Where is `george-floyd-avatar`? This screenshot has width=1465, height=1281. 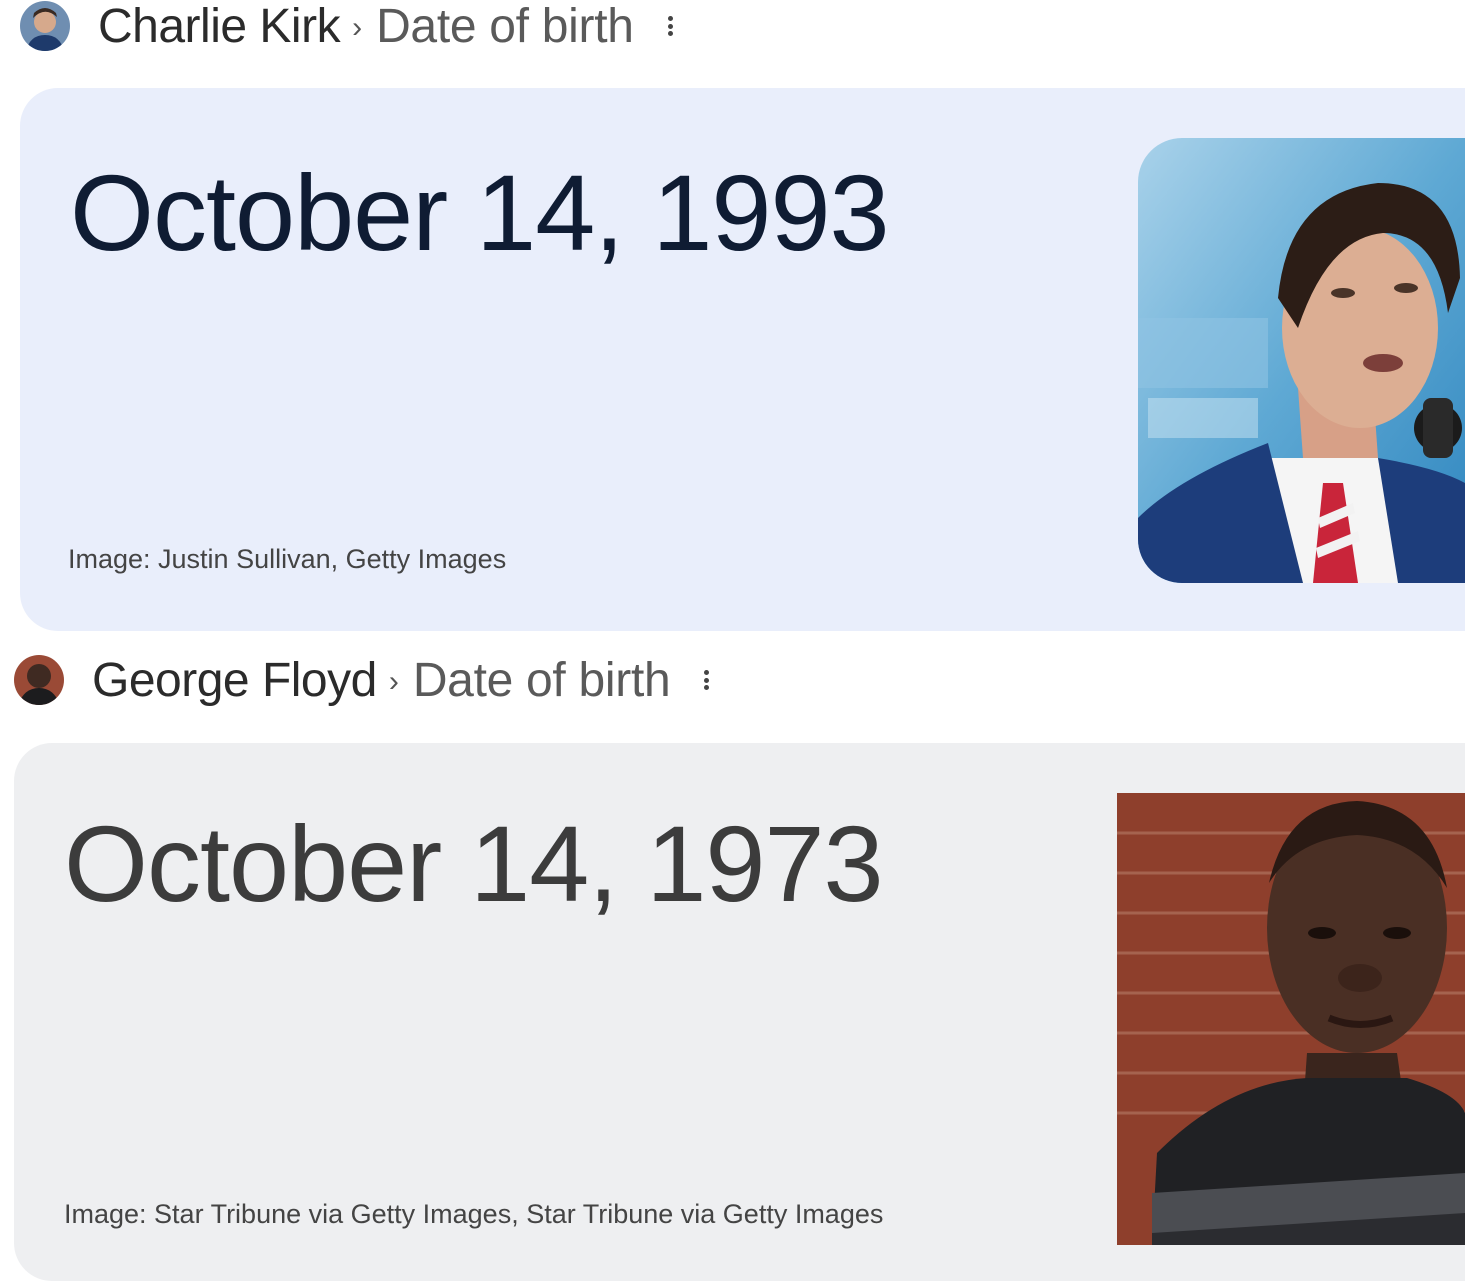
george-floyd-avatar is located at coordinates (39, 680).